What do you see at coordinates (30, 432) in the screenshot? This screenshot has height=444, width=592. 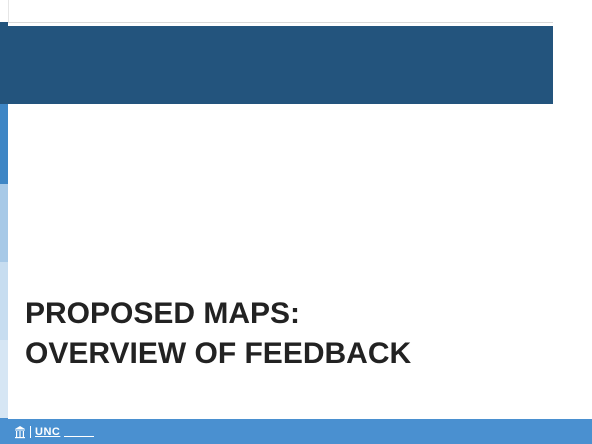 I see `logo-divider` at bounding box center [30, 432].